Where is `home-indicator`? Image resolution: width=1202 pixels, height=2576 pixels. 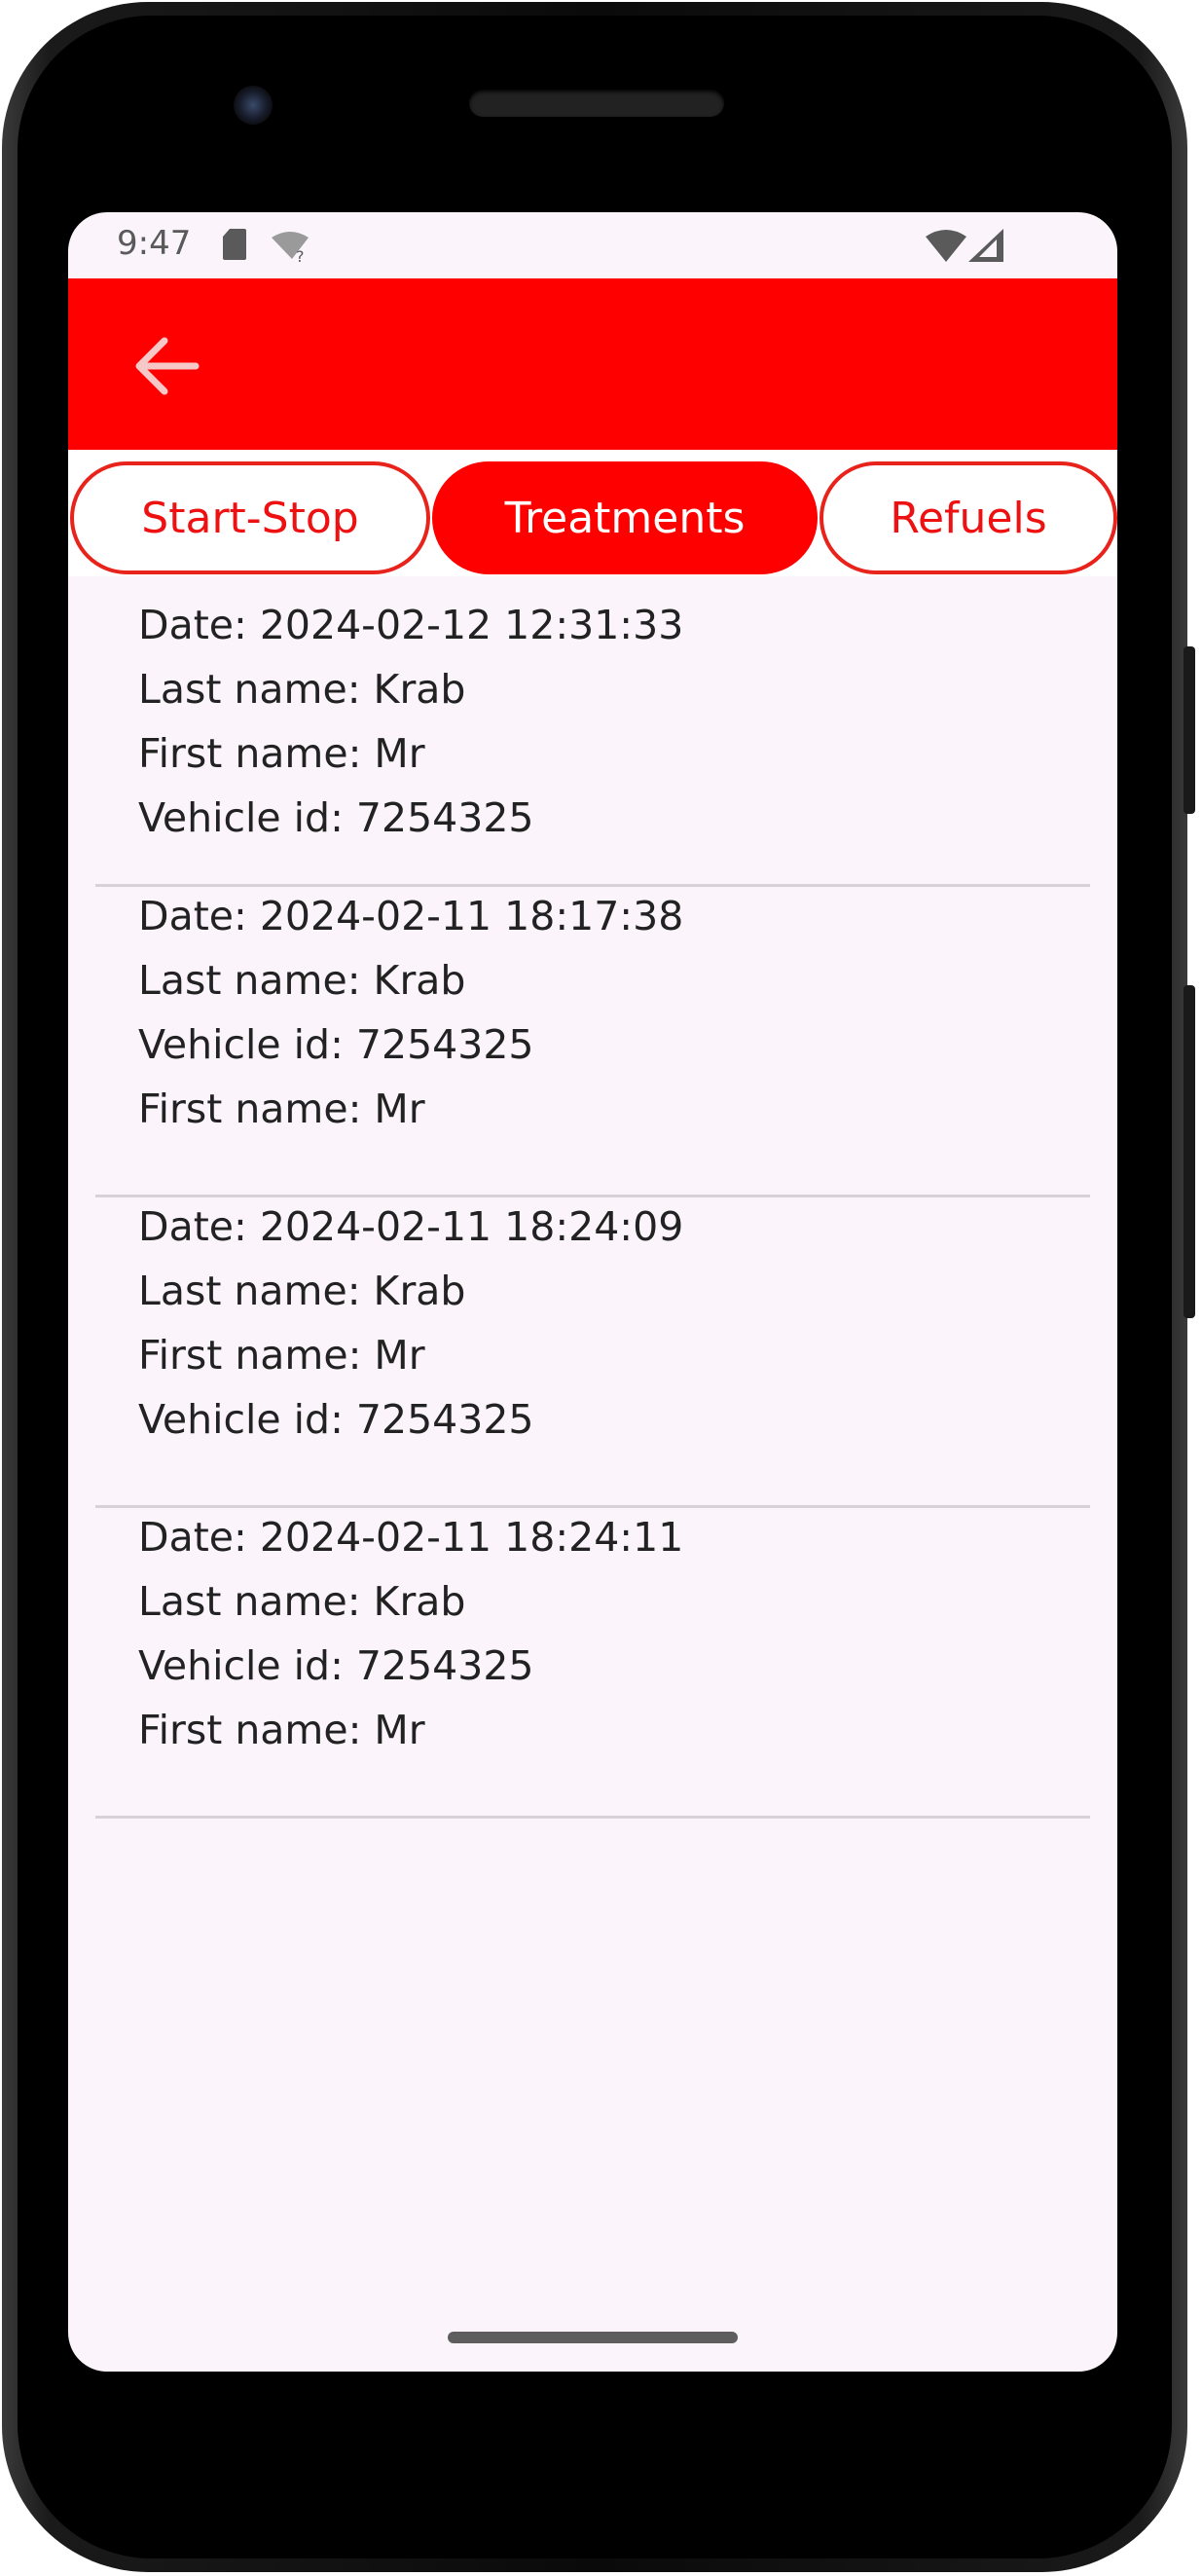 home-indicator is located at coordinates (593, 2337).